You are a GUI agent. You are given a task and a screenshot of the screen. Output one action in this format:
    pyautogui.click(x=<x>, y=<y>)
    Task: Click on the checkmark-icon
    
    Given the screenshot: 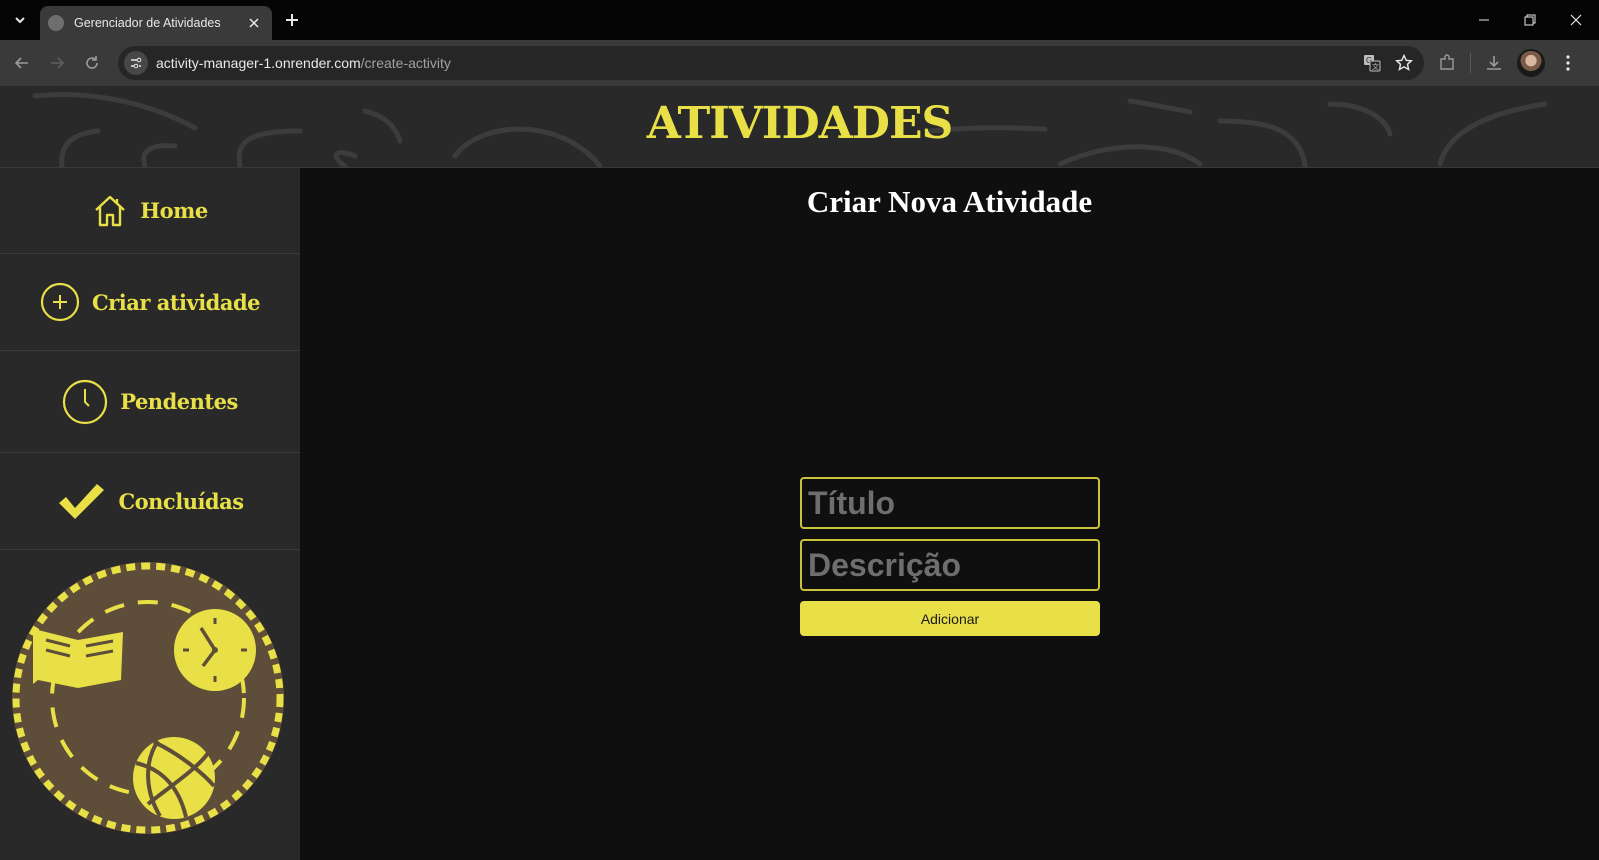 What is the action you would take?
    pyautogui.click(x=81, y=501)
    